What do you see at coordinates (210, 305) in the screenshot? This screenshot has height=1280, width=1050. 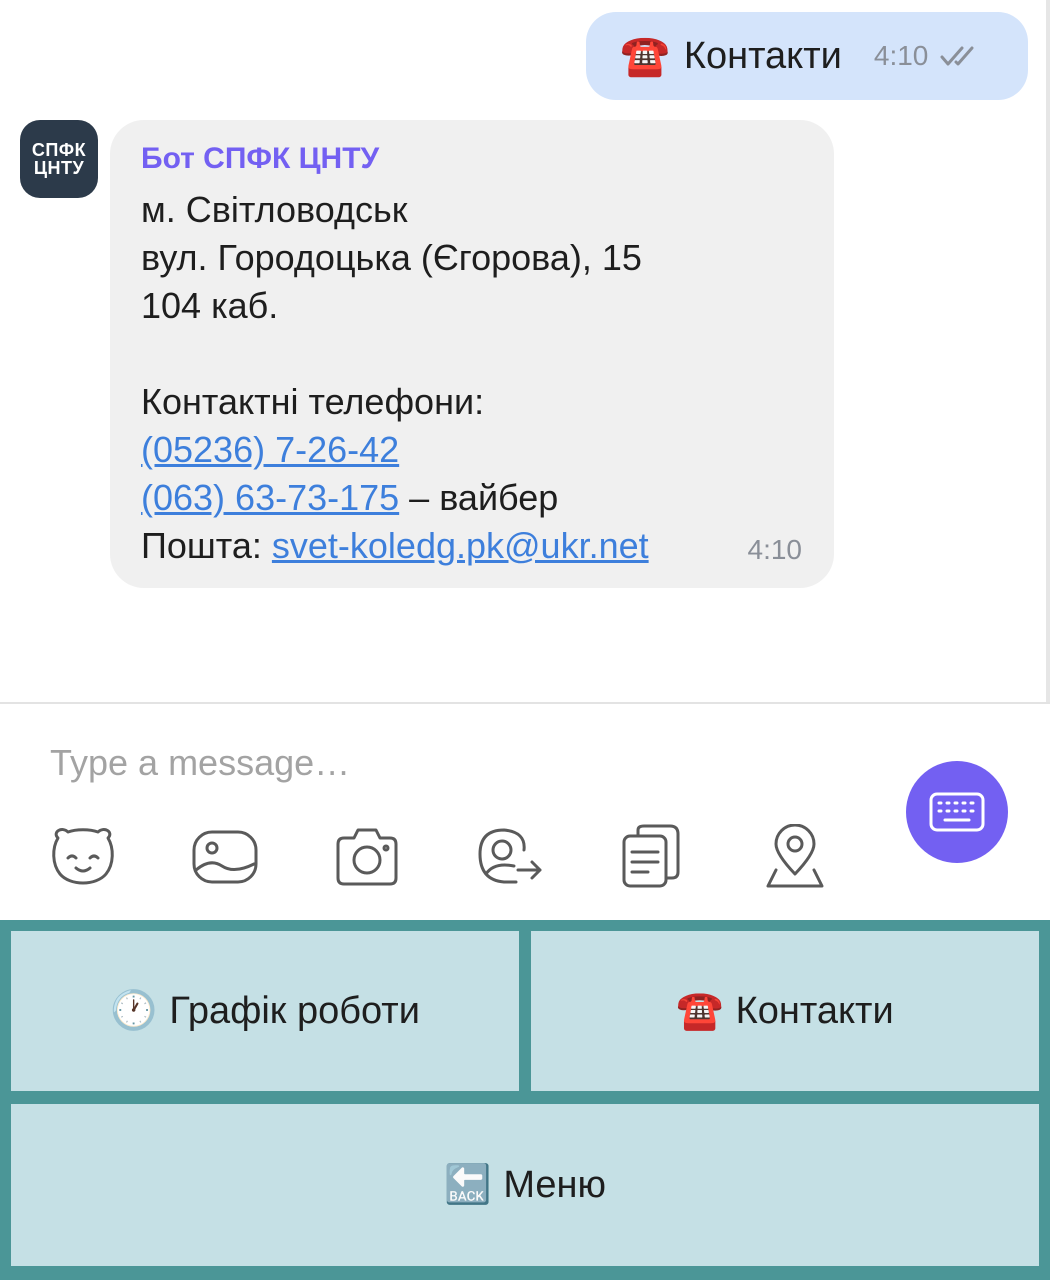 I see `address-room: 104 каб.` at bounding box center [210, 305].